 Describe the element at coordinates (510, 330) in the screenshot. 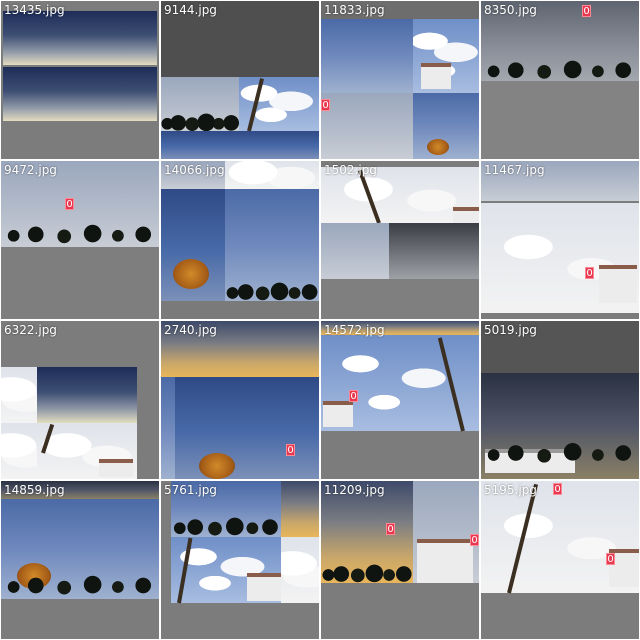

I see `image-filename: 5019.jpg` at that location.